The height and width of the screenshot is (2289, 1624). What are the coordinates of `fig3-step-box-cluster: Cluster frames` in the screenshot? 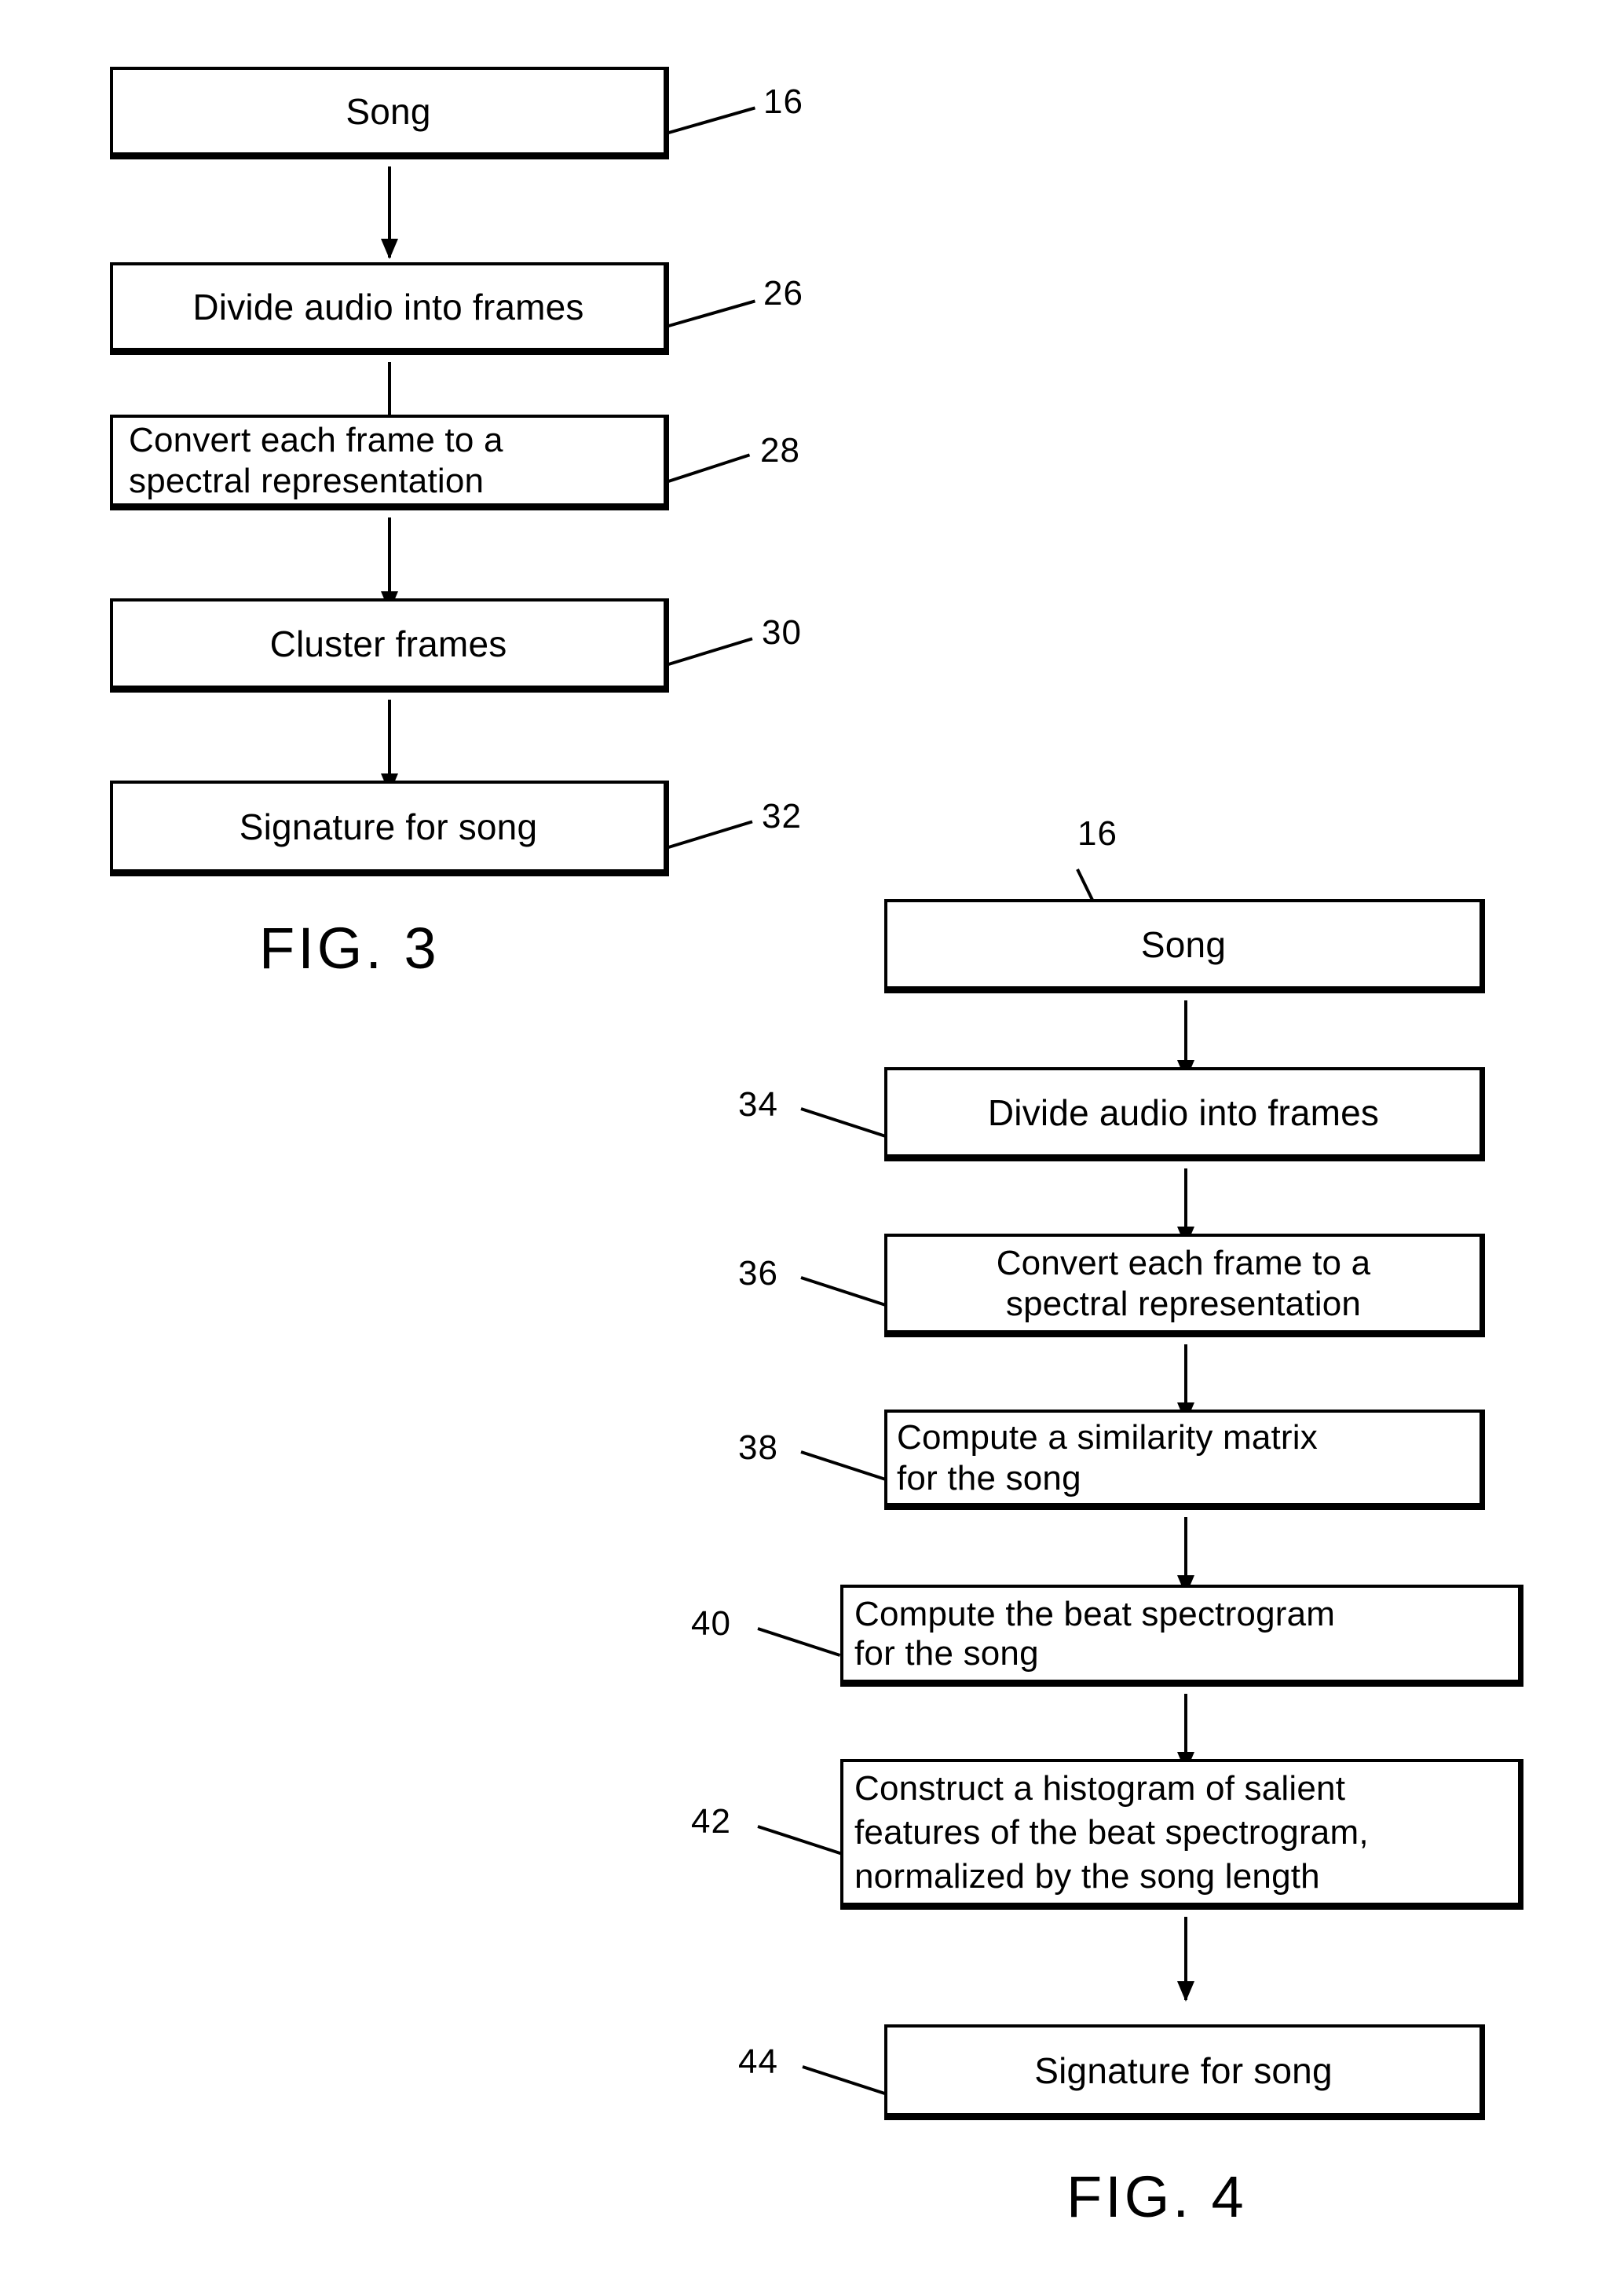 It's located at (389, 645).